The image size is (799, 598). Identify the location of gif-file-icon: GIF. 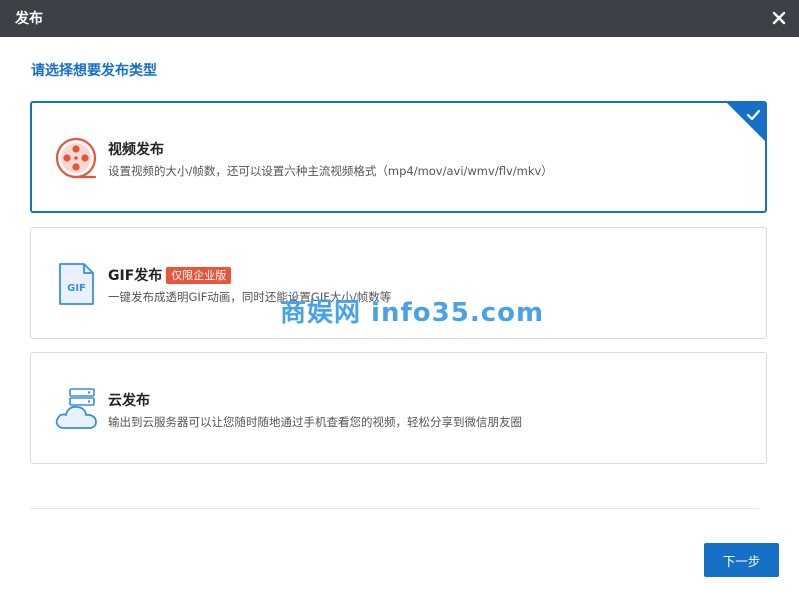
(76, 284).